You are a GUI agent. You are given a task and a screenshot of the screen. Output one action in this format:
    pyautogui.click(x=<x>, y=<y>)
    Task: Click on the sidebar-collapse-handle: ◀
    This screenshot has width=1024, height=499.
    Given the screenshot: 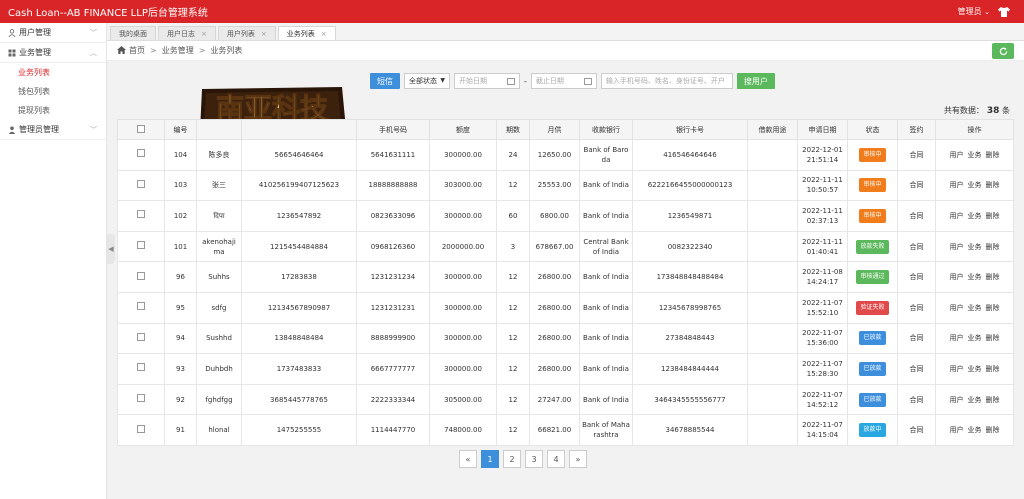 What is the action you would take?
    pyautogui.click(x=111, y=249)
    